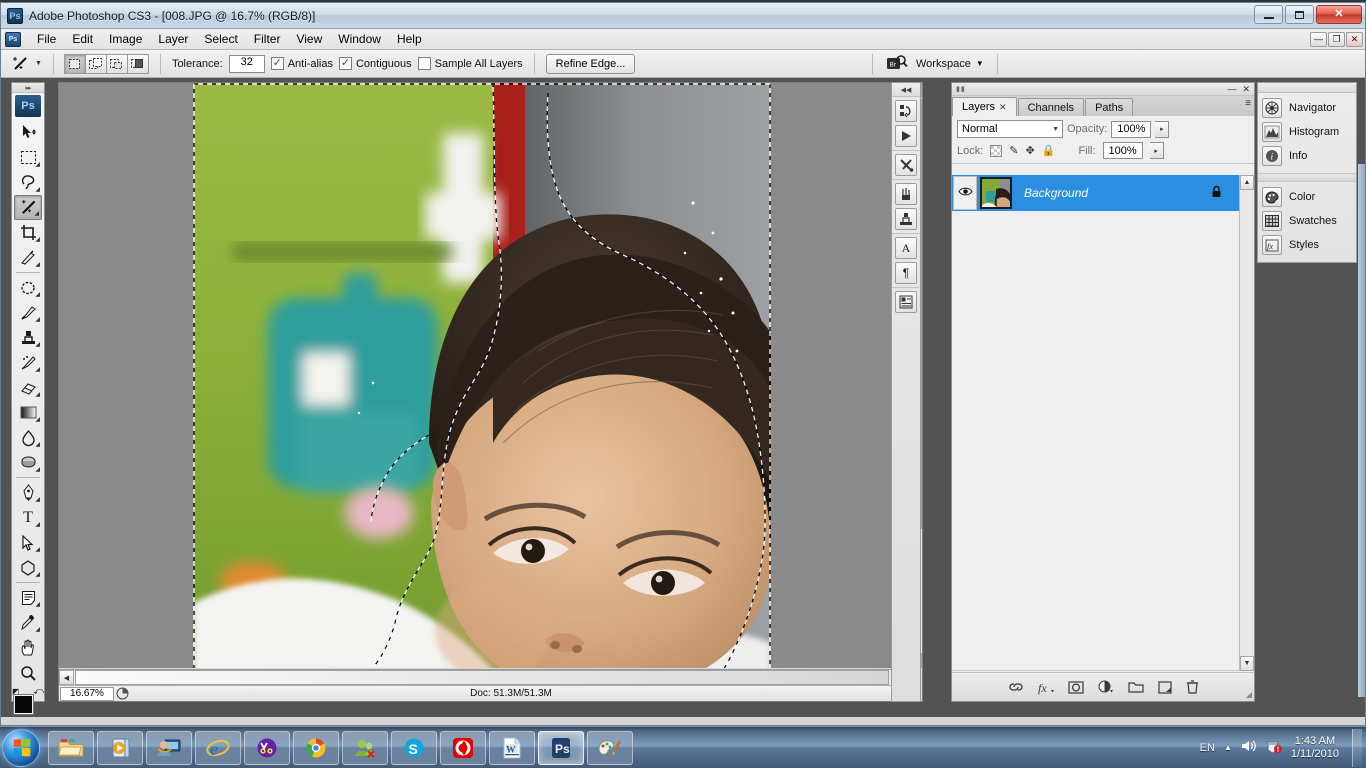 This screenshot has width=1366, height=768. Describe the element at coordinates (38, 691) in the screenshot. I see `swap-colors-icon: ⤺` at that location.